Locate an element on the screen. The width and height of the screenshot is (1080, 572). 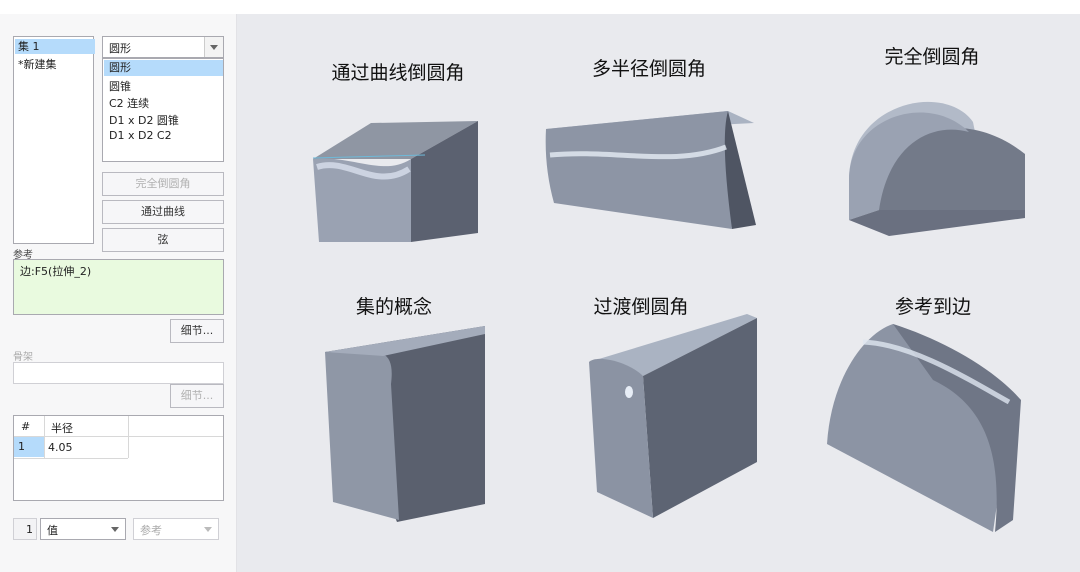
example-title-multi-radius: 多半径倒圆角 is located at coordinates (648, 69).